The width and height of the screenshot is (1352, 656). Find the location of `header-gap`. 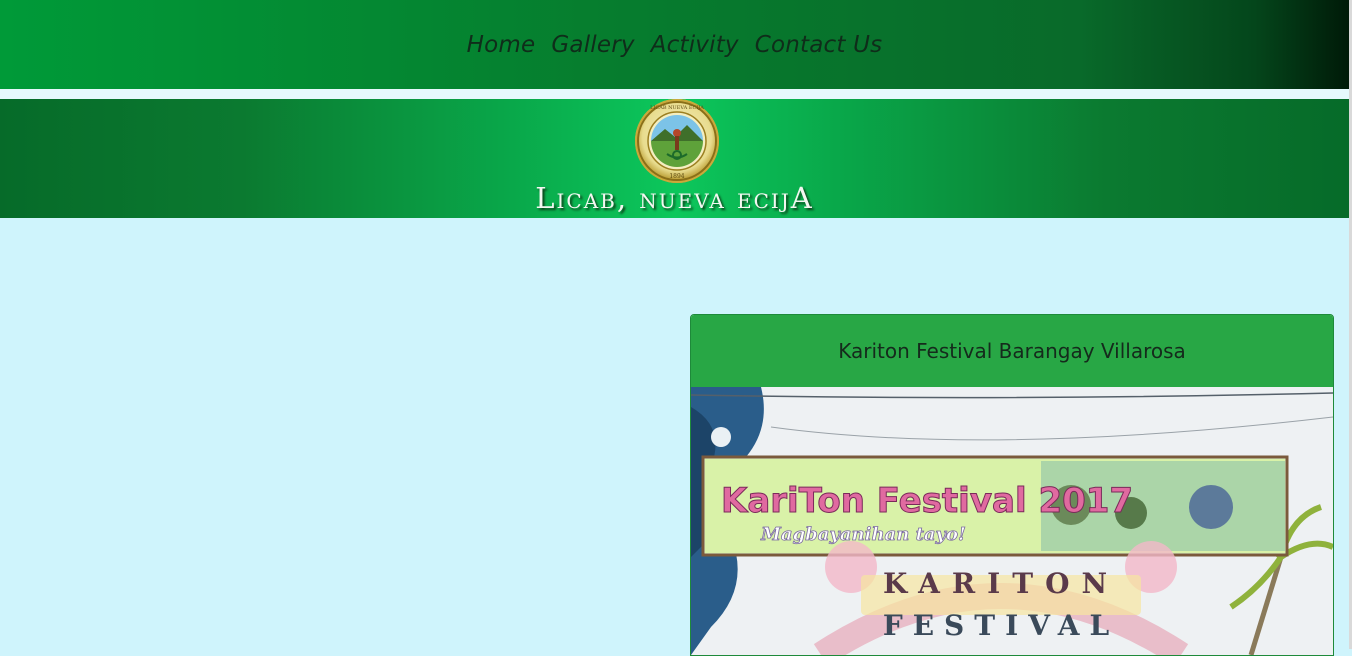

header-gap is located at coordinates (674, 94).